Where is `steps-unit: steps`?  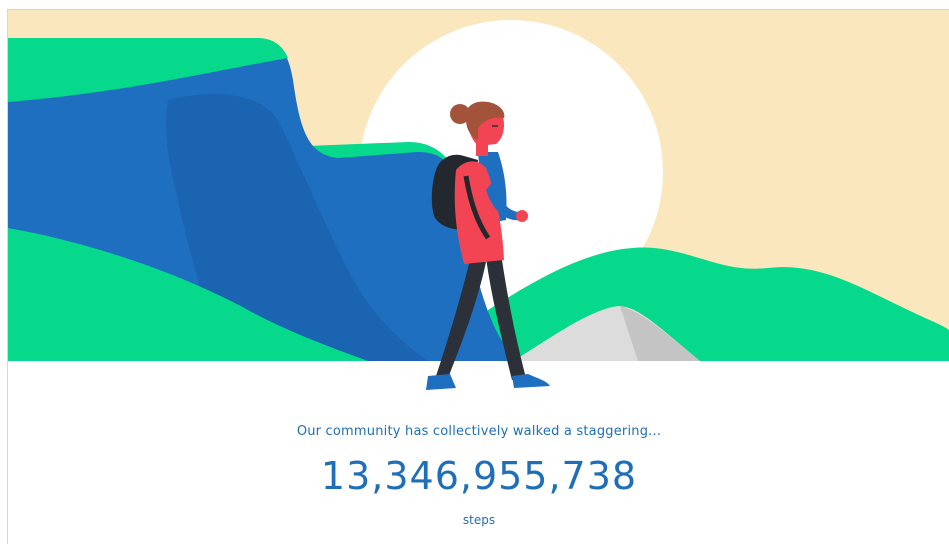
steps-unit: steps is located at coordinates (479, 520).